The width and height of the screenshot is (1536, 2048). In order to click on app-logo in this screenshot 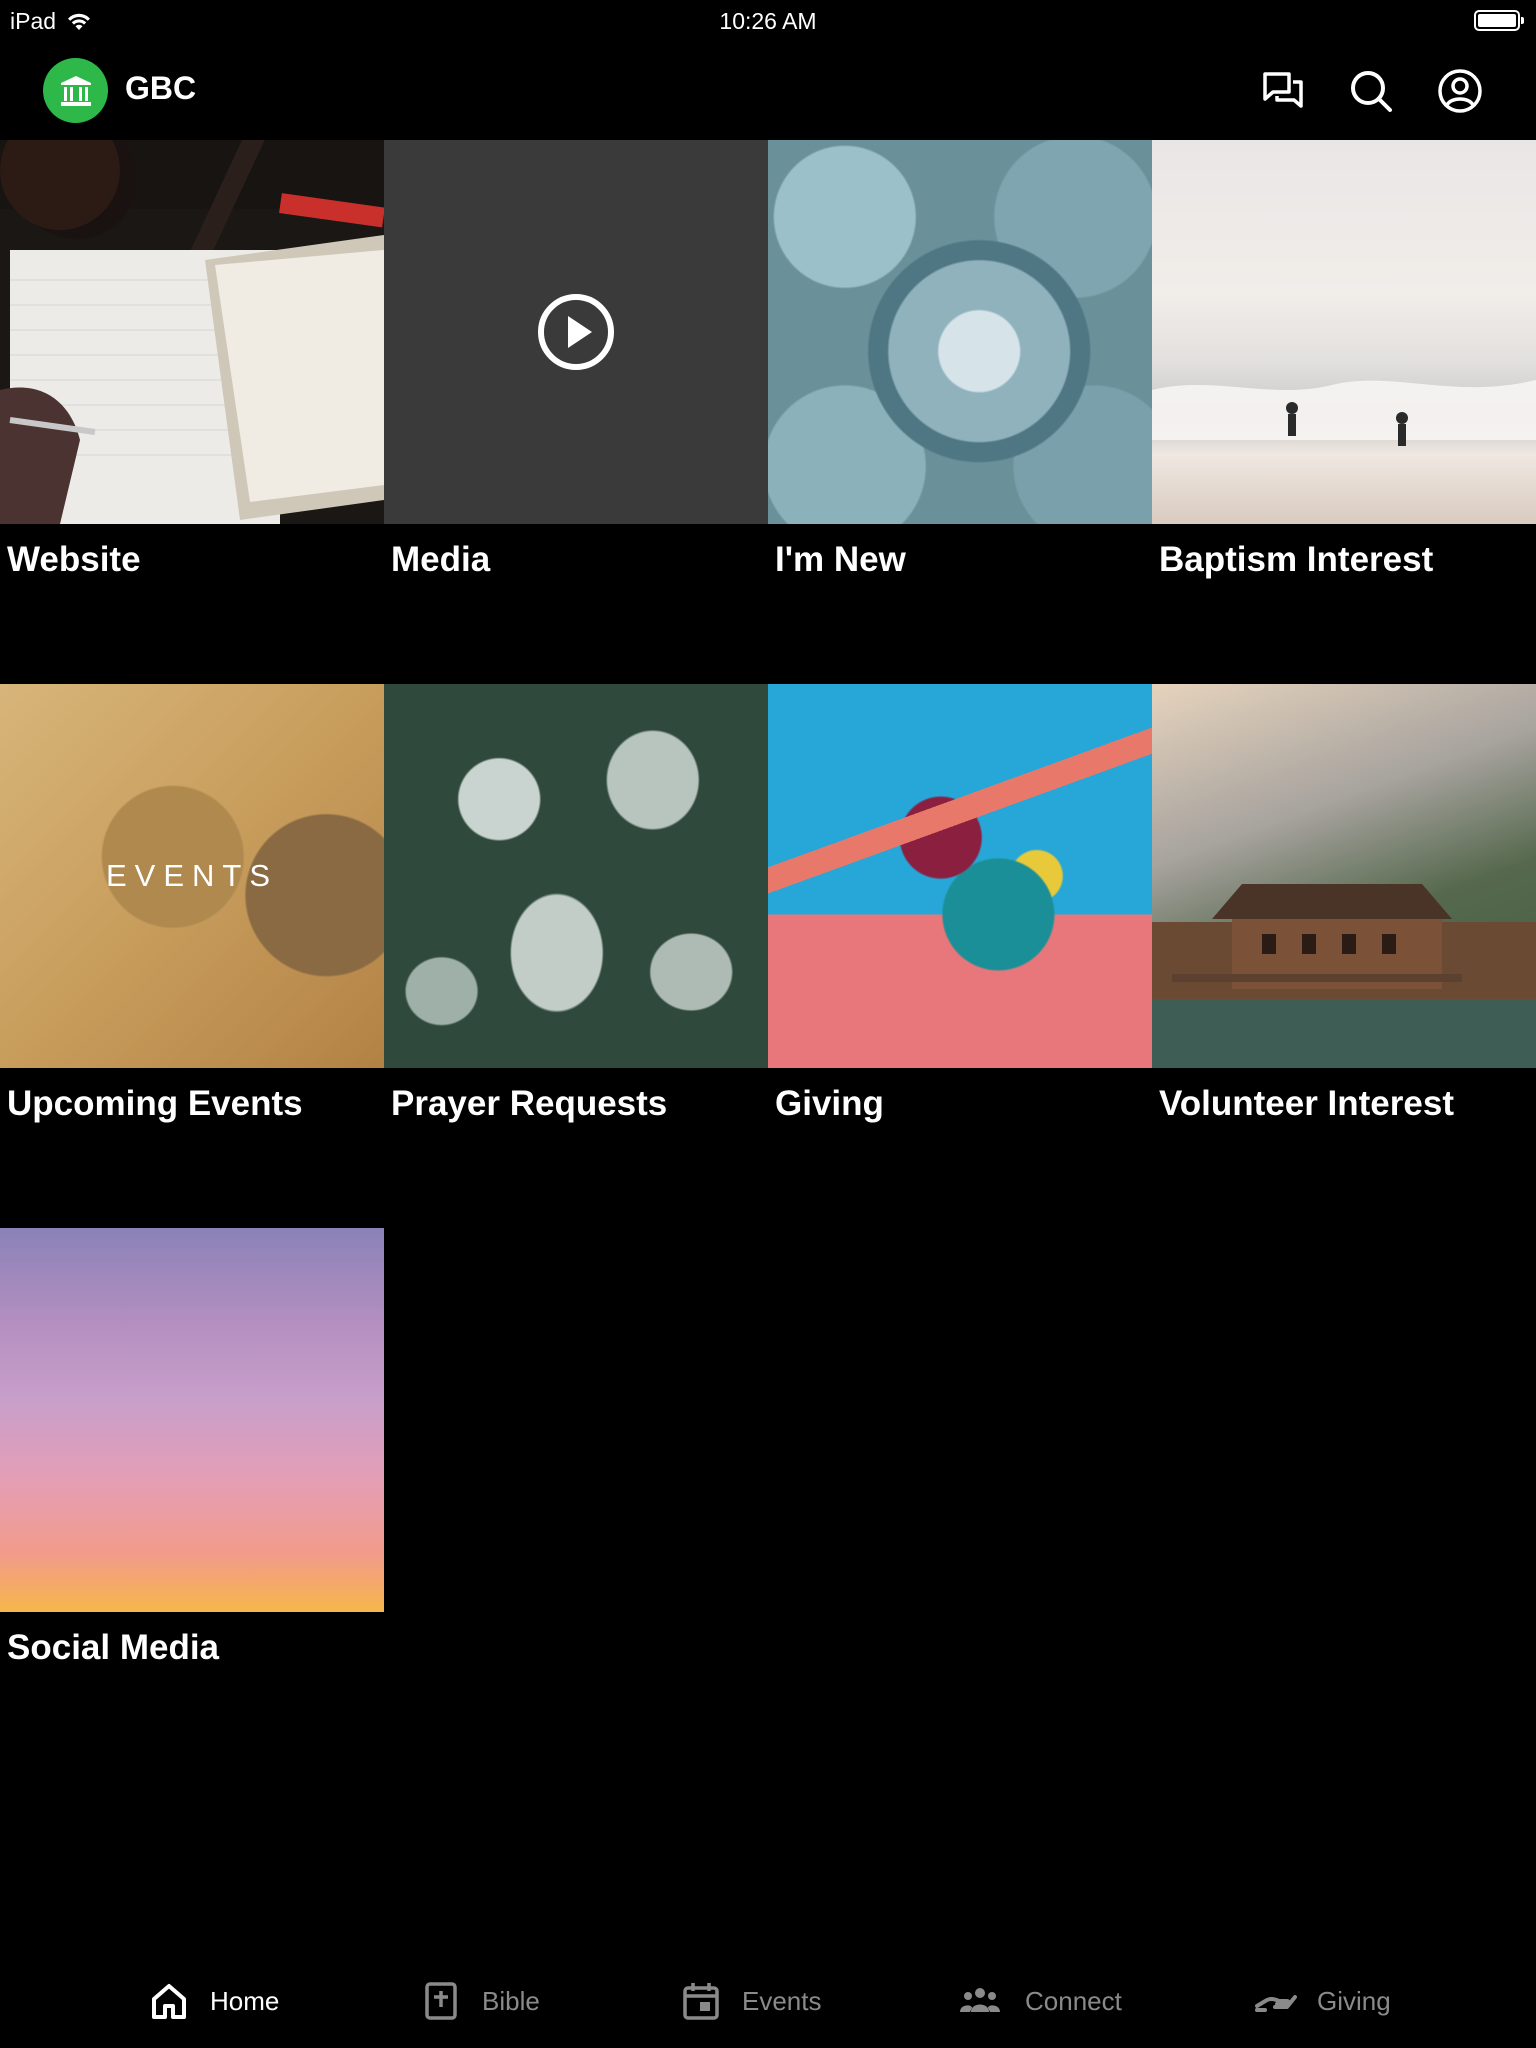, I will do `click(75, 90)`.